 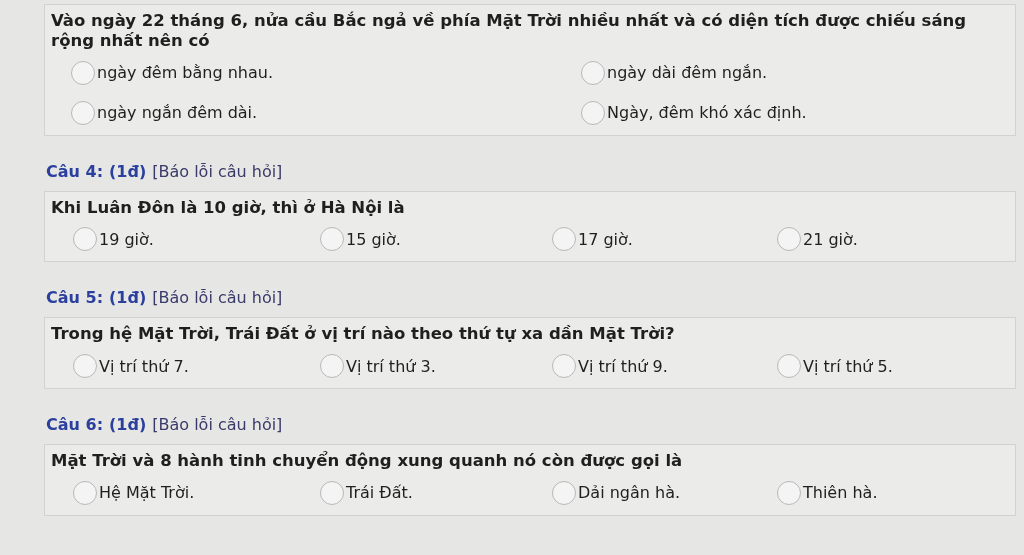 What do you see at coordinates (687, 73) in the screenshot?
I see `option-label: ngày dài đêm ngắn.` at bounding box center [687, 73].